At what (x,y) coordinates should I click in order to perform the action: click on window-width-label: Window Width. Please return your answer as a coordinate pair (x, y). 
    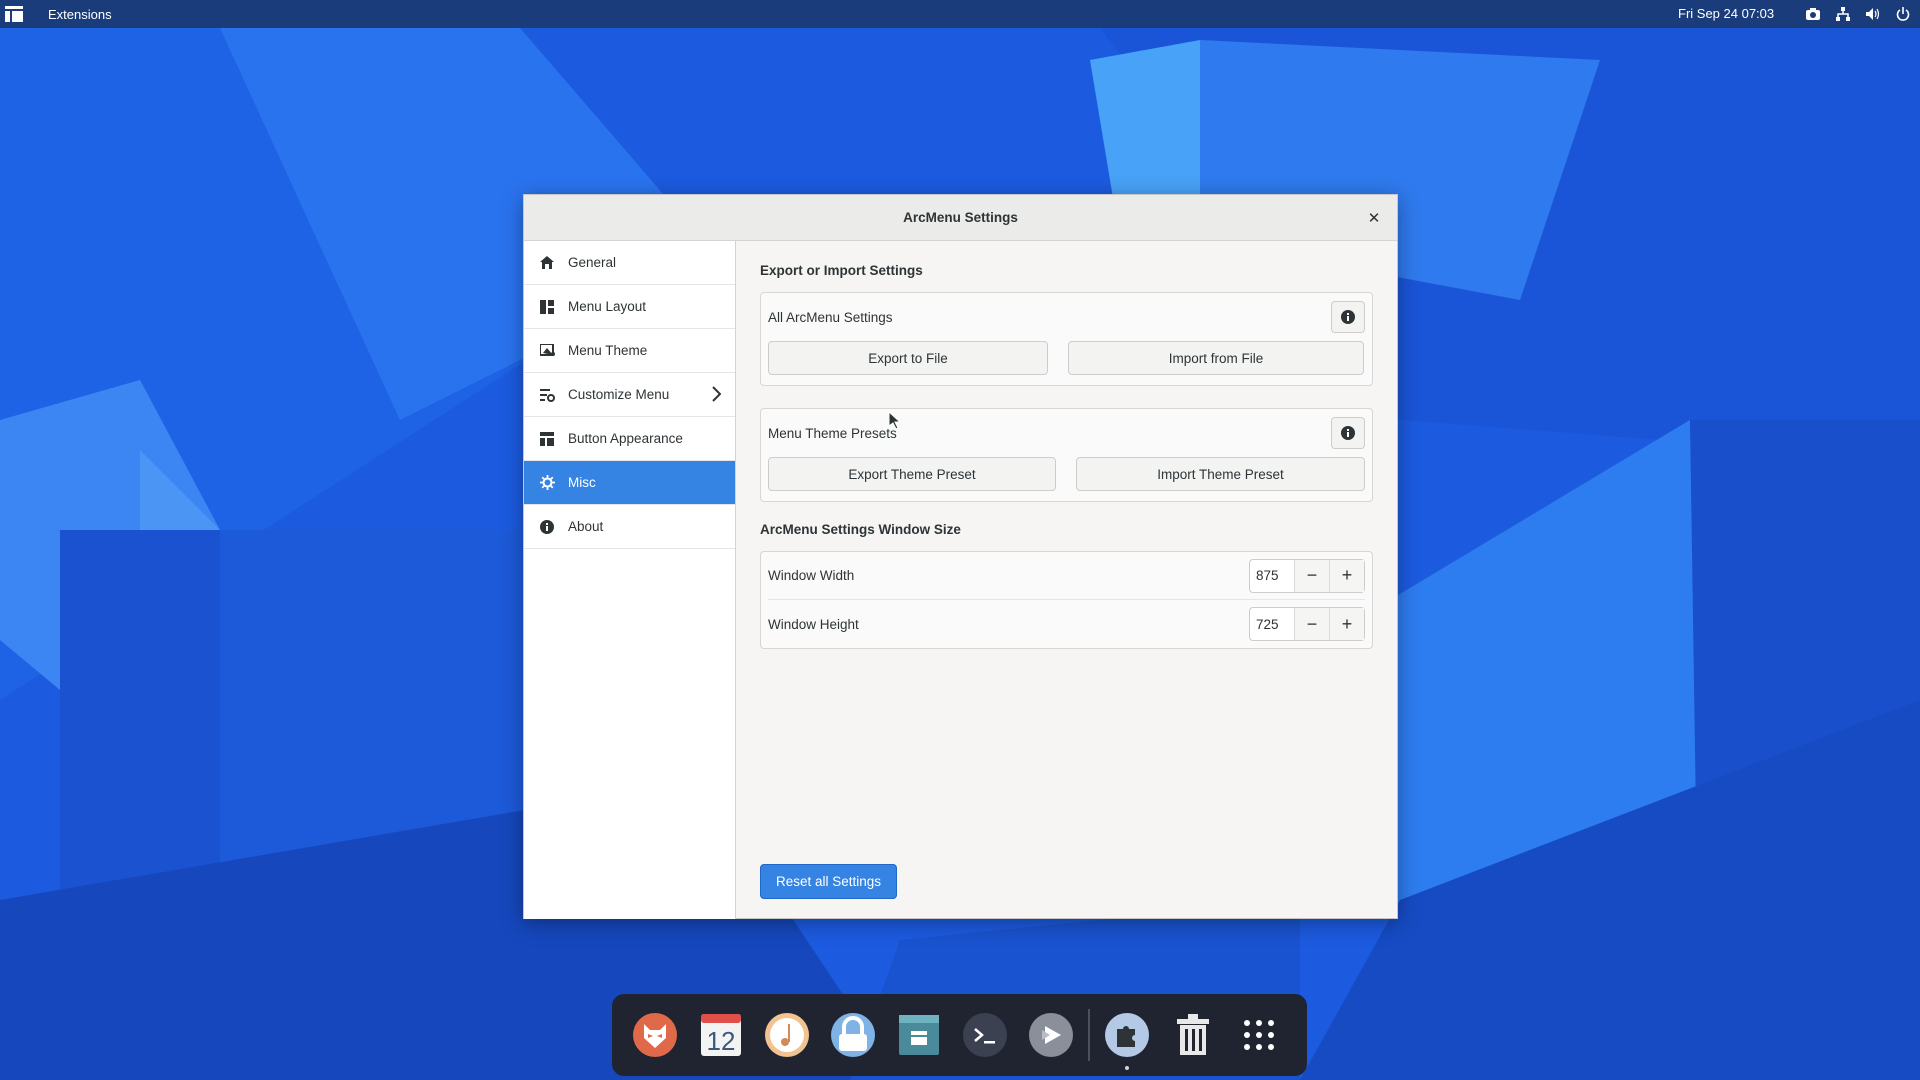
    Looking at the image, I should click on (811, 575).